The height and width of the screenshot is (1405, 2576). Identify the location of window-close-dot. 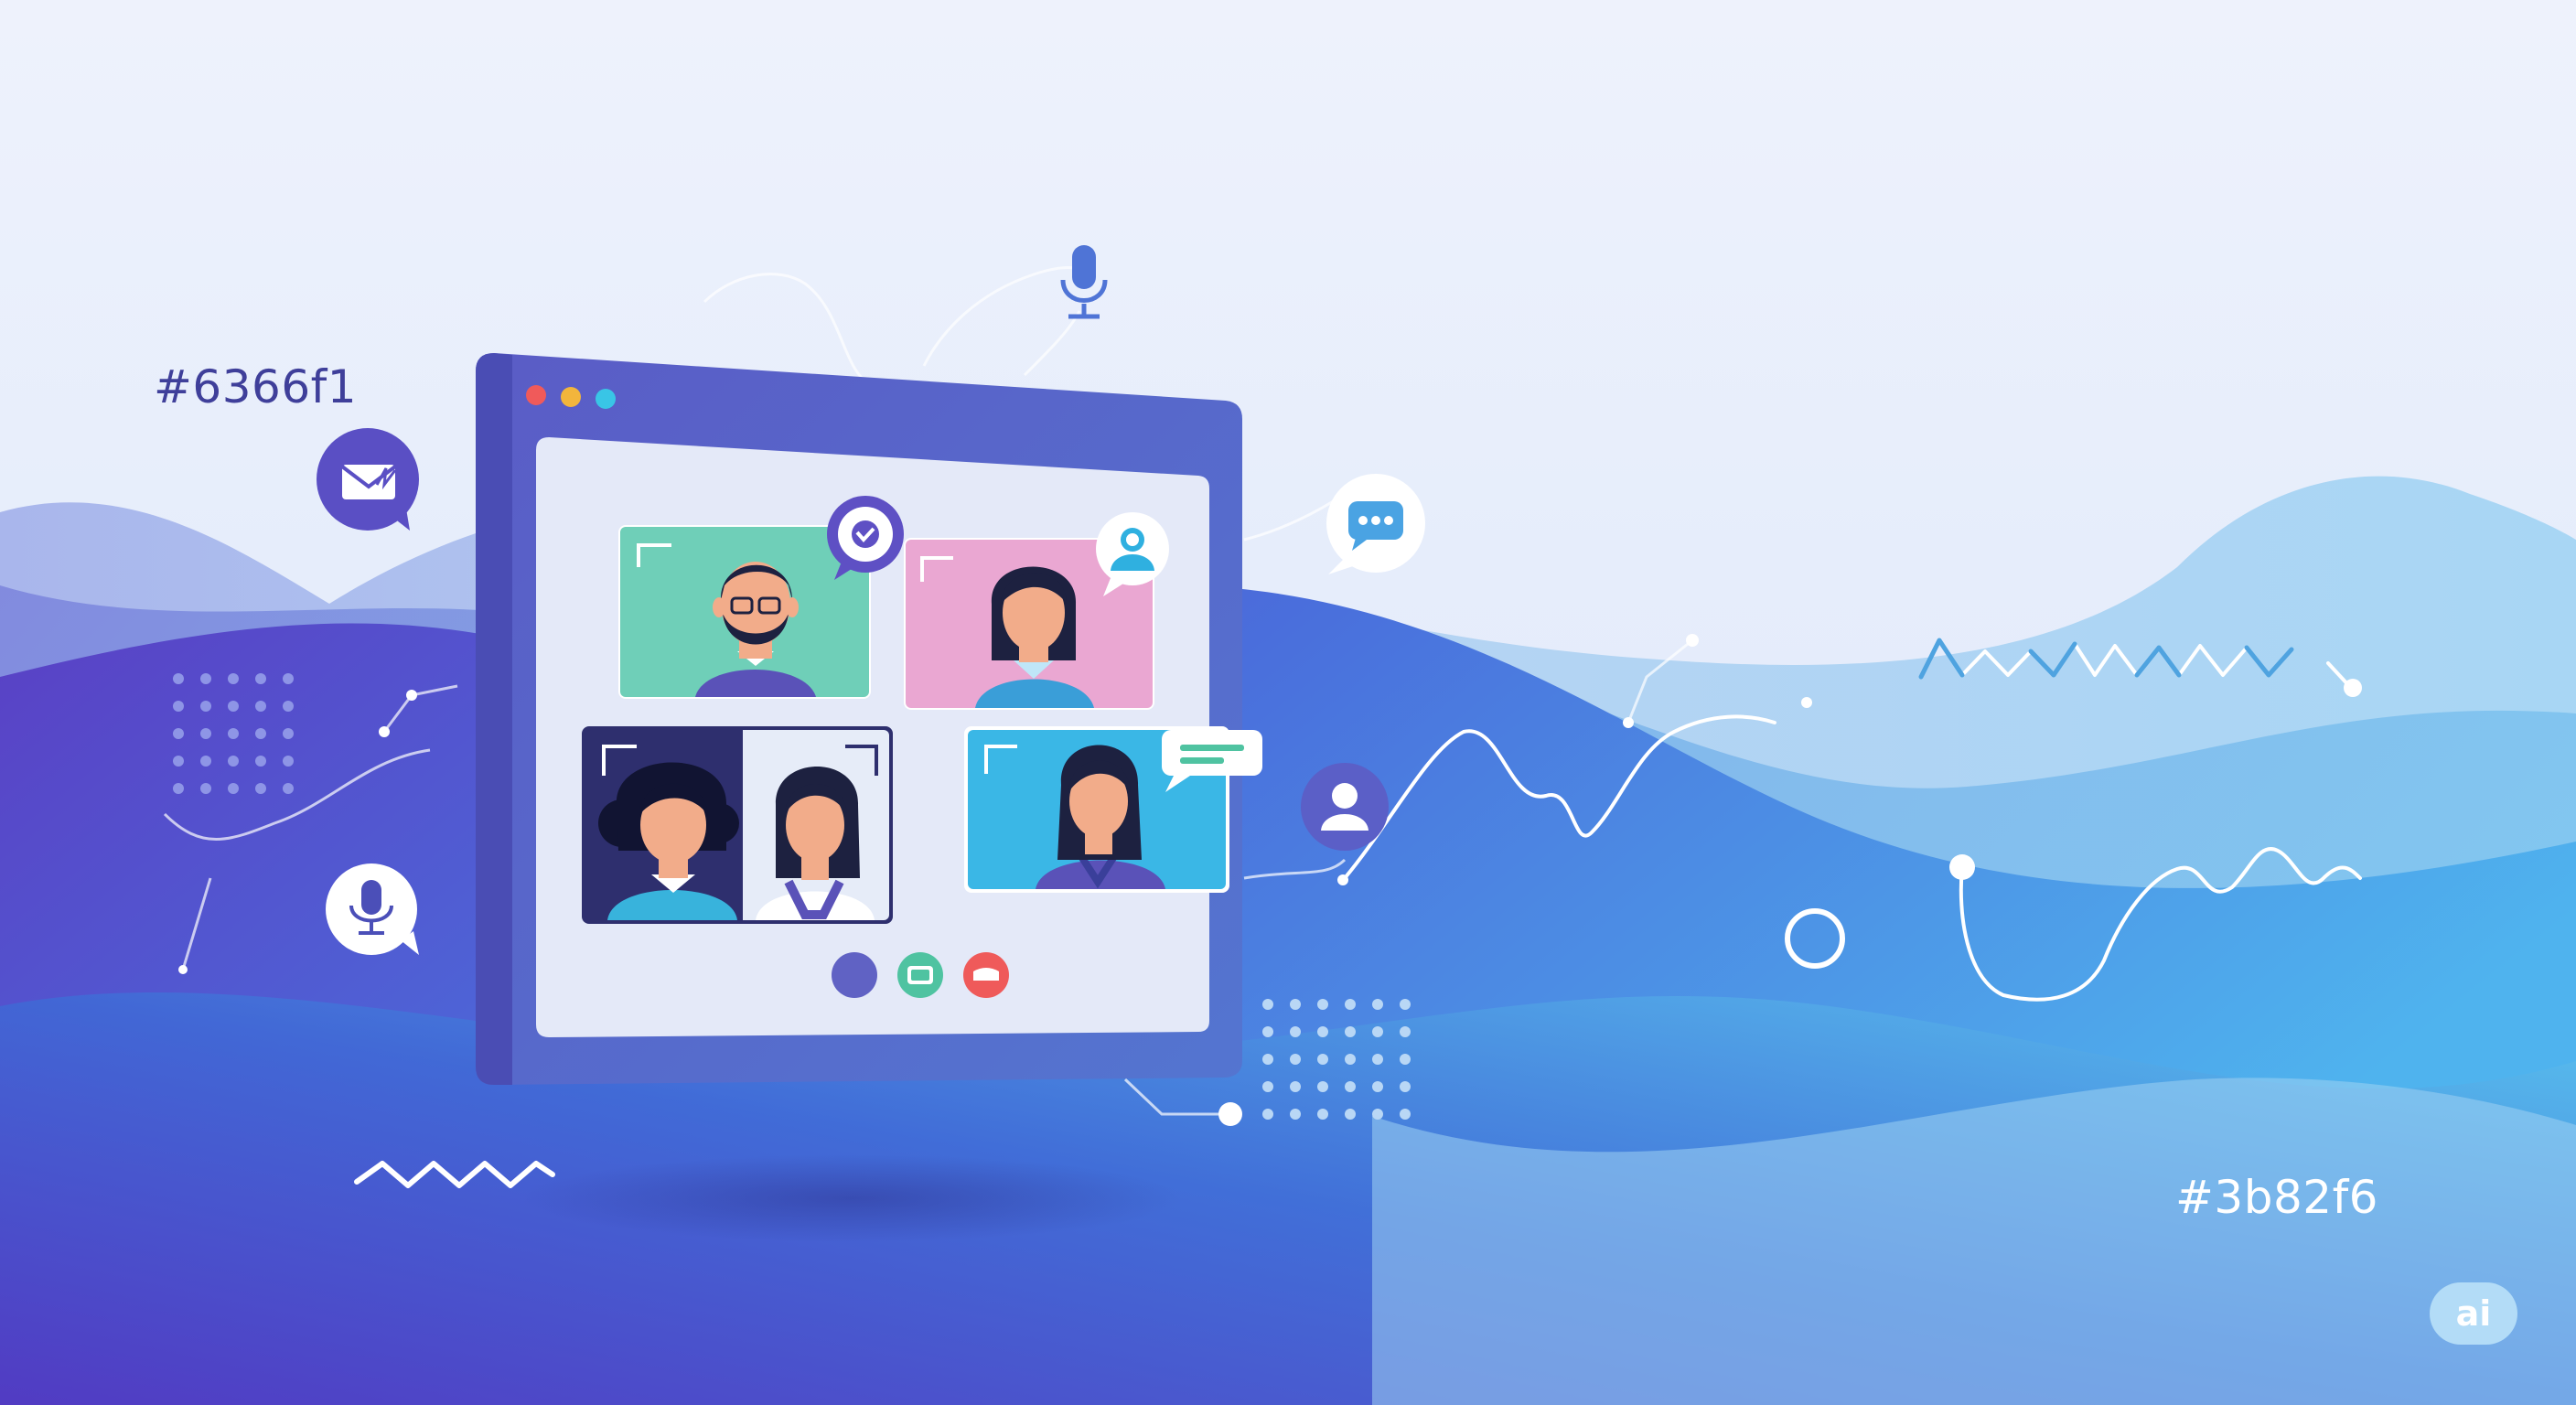
(536, 395).